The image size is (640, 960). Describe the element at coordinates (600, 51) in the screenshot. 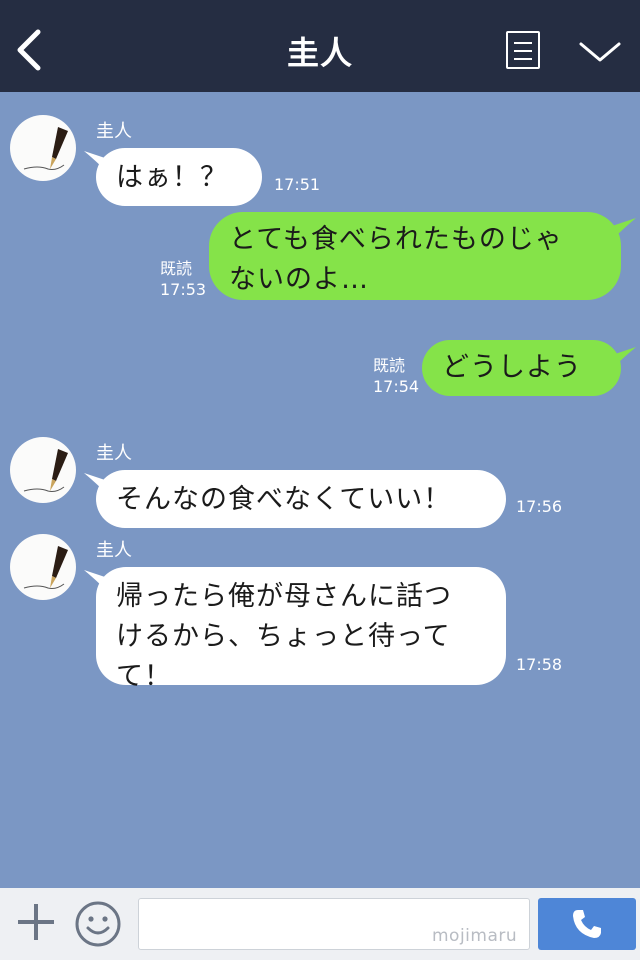

I see `chevron-down-icon` at that location.